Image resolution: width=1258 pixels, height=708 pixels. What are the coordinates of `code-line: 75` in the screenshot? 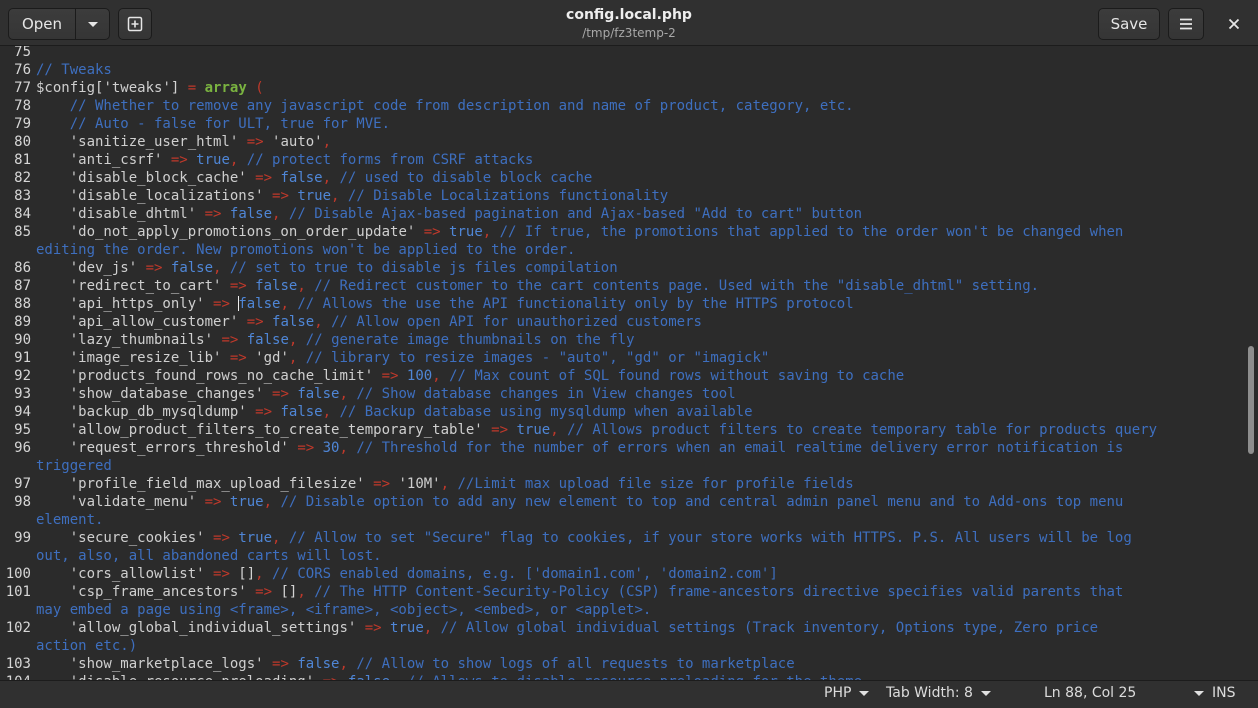 It's located at (578, 53).